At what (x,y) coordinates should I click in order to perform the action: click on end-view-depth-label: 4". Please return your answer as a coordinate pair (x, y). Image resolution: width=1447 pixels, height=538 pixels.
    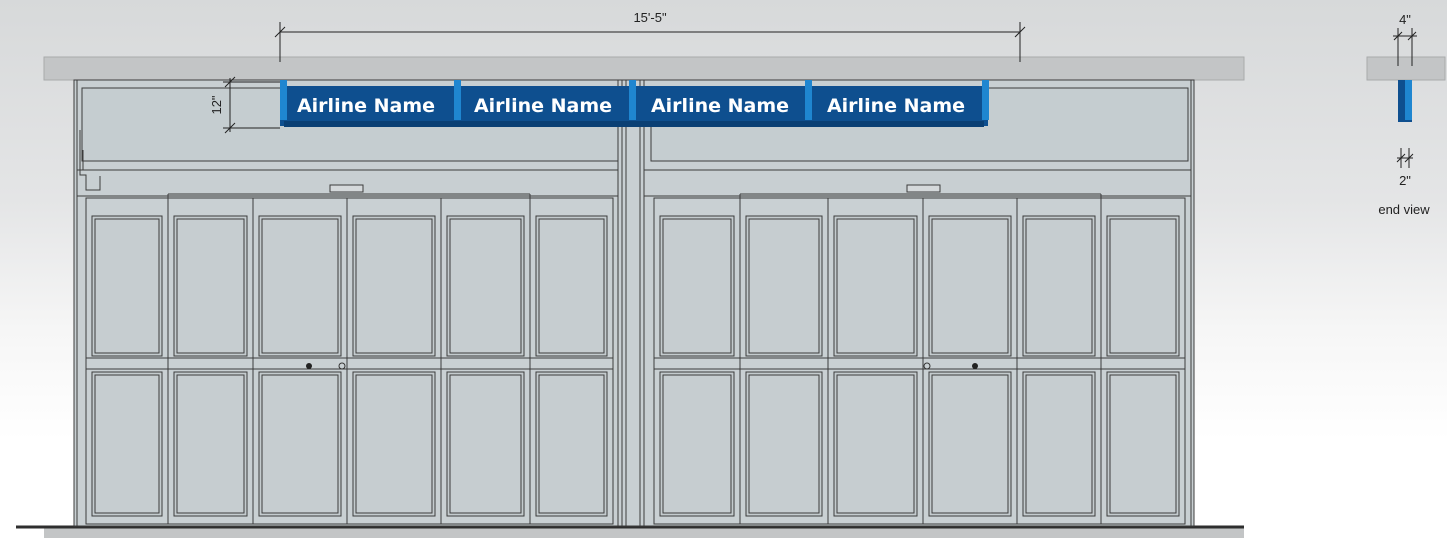
    Looking at the image, I should click on (1405, 19).